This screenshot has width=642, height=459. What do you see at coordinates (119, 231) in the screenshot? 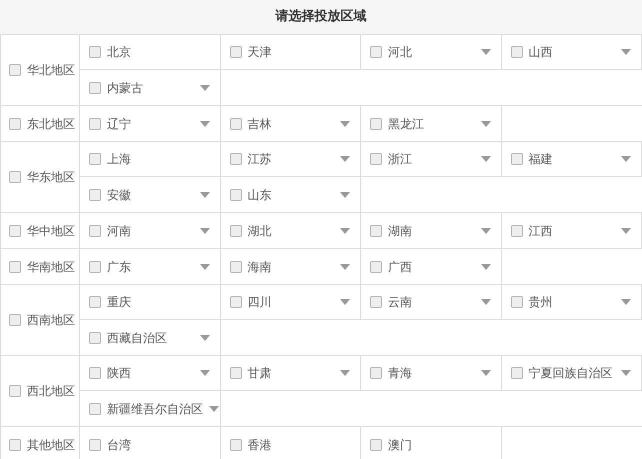
I see `province-label: 河南` at bounding box center [119, 231].